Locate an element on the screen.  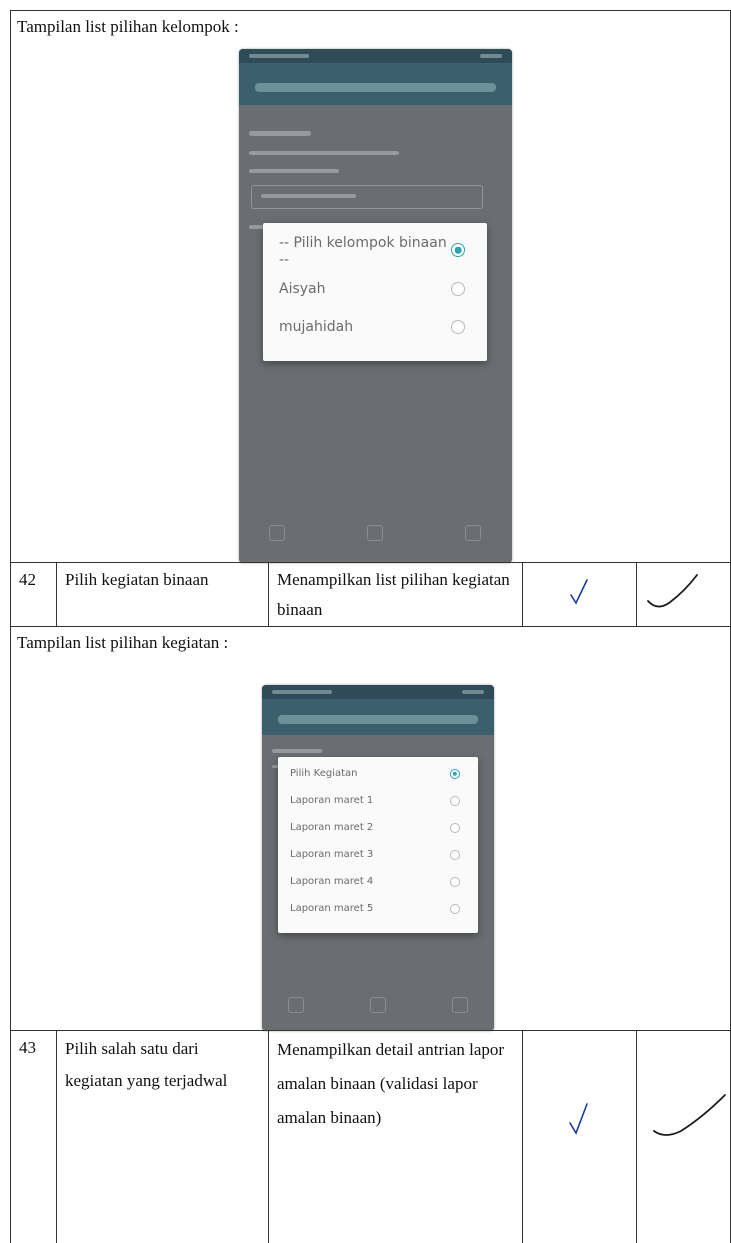
option-label: Laporan maret 4 is located at coordinates (332, 881).